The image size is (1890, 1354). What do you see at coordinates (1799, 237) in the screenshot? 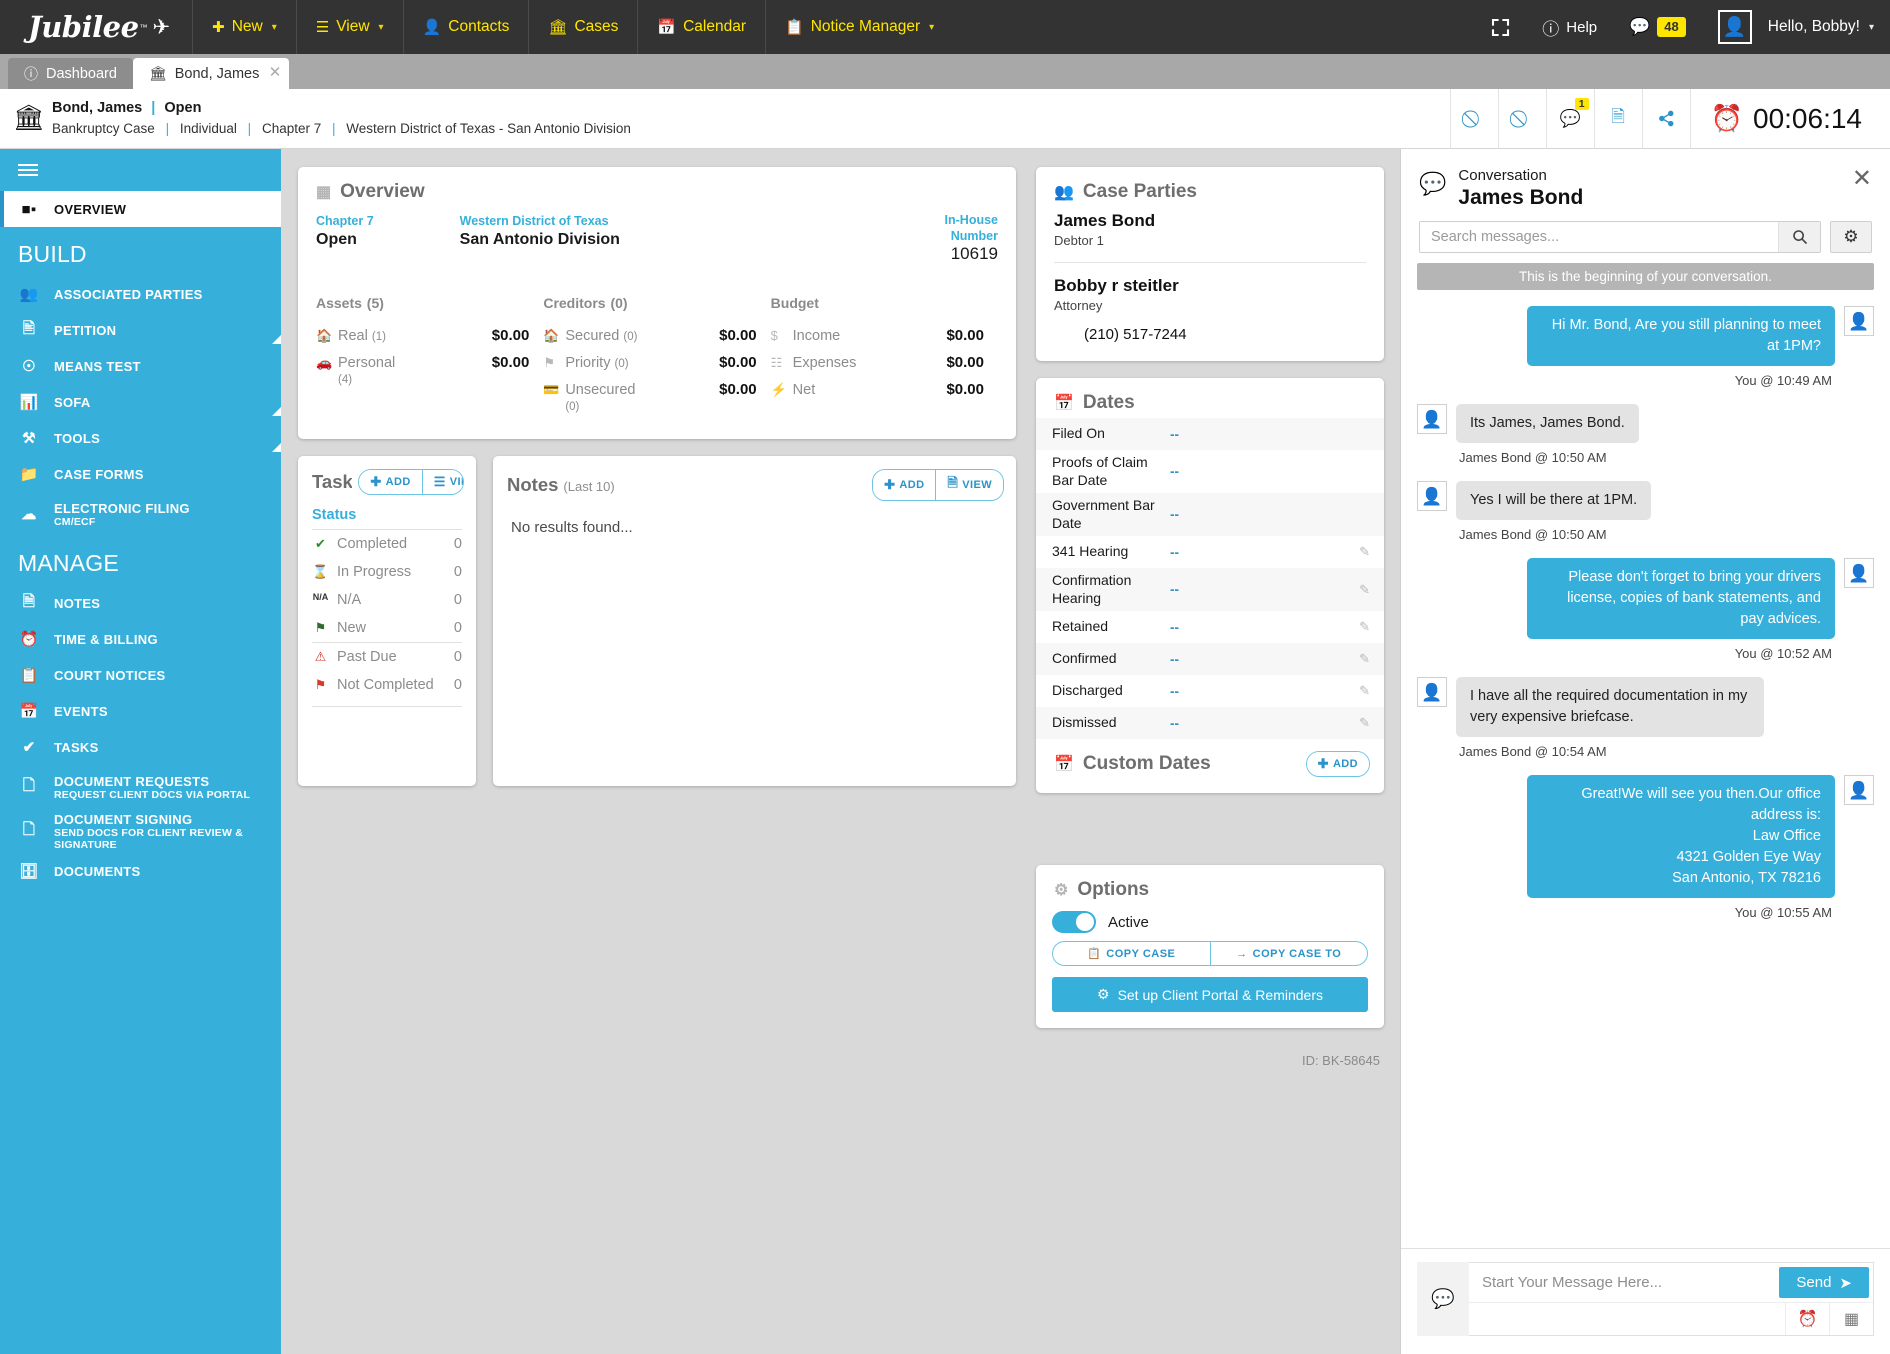
I see `search-button` at bounding box center [1799, 237].